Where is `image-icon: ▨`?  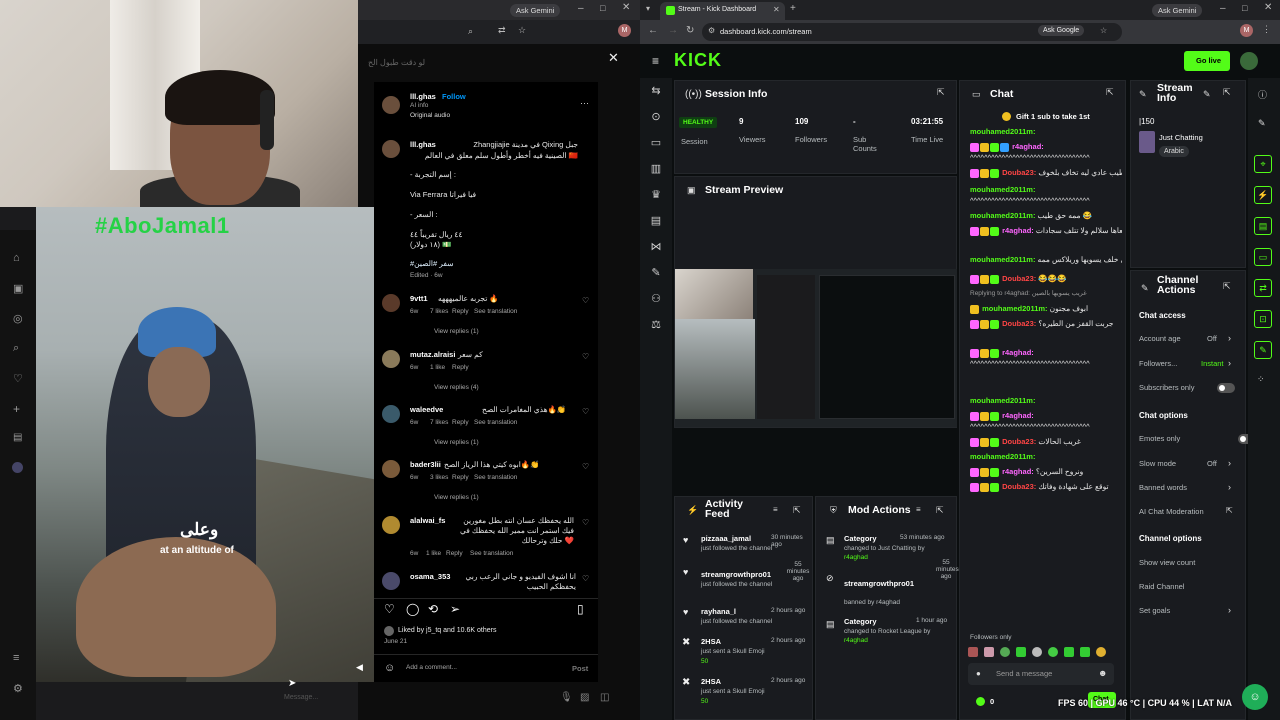 image-icon: ▨ is located at coordinates (584, 697).